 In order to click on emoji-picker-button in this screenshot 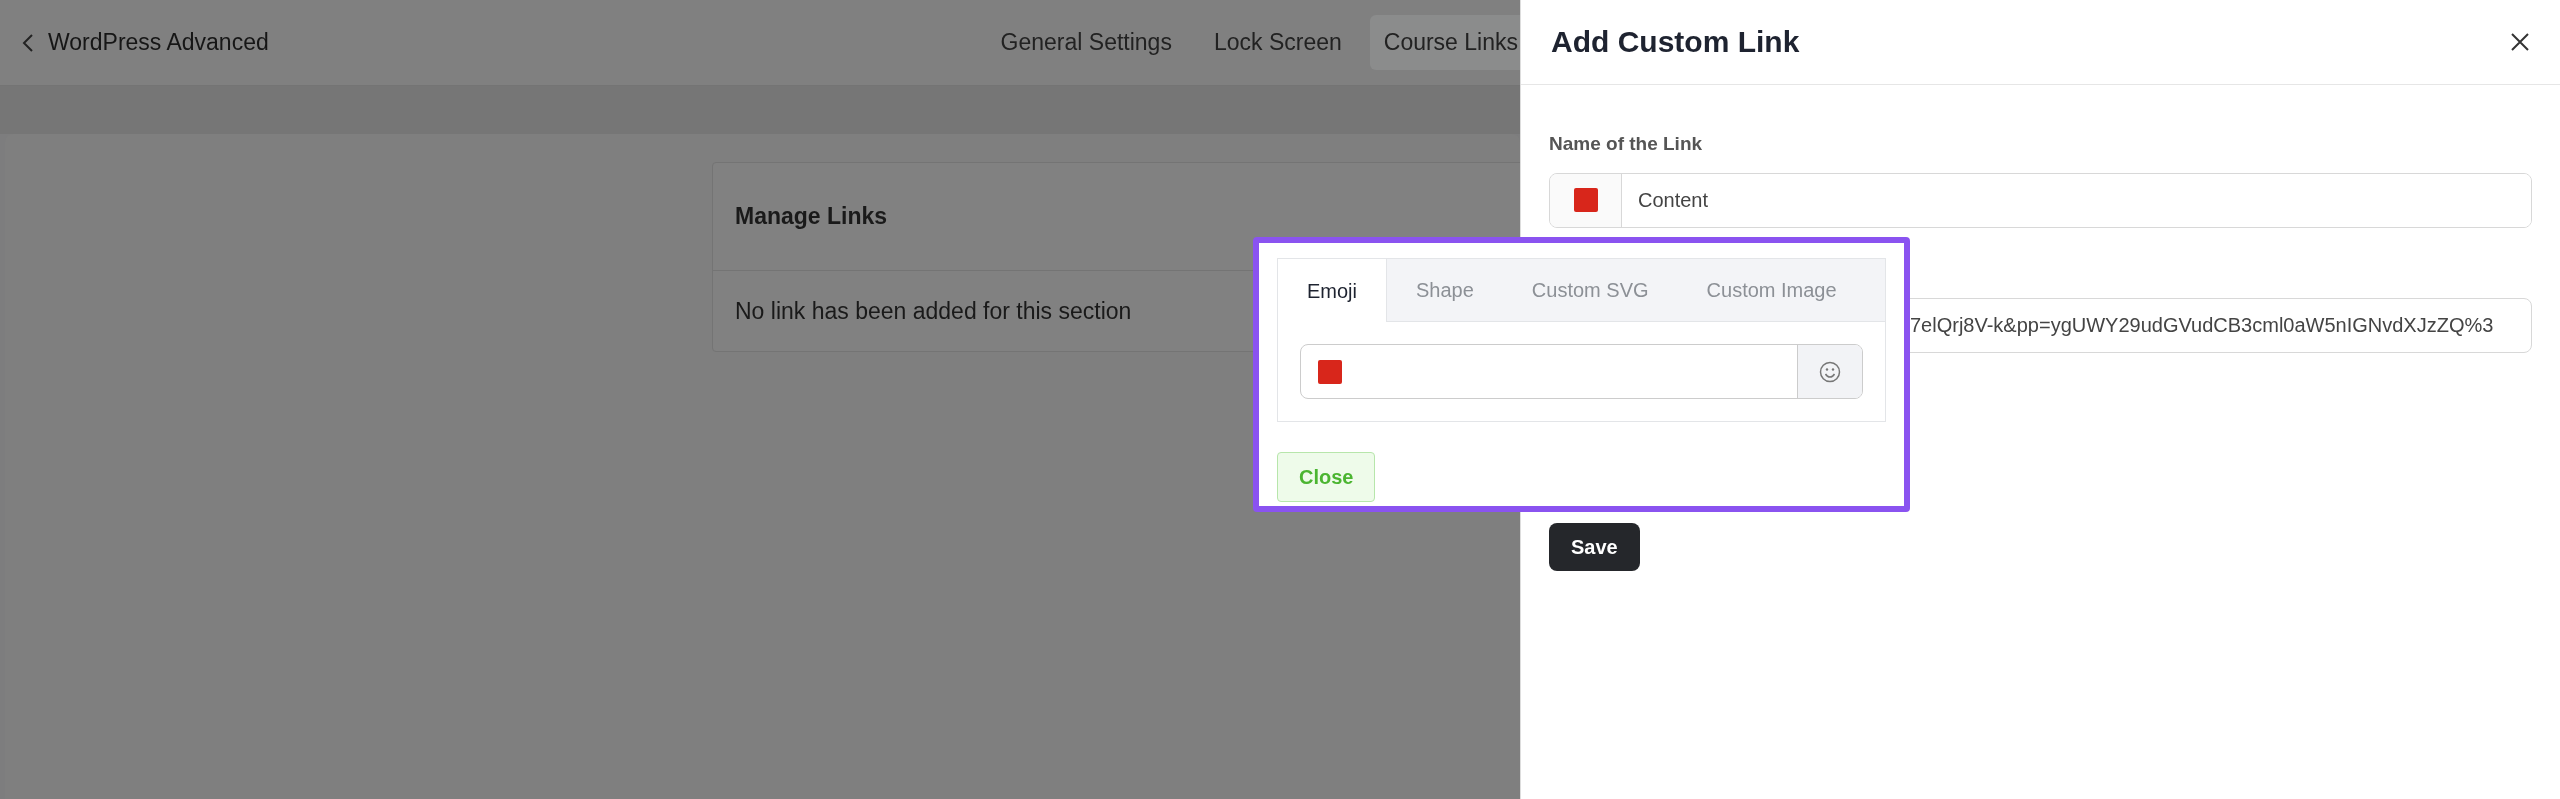, I will do `click(1830, 371)`.